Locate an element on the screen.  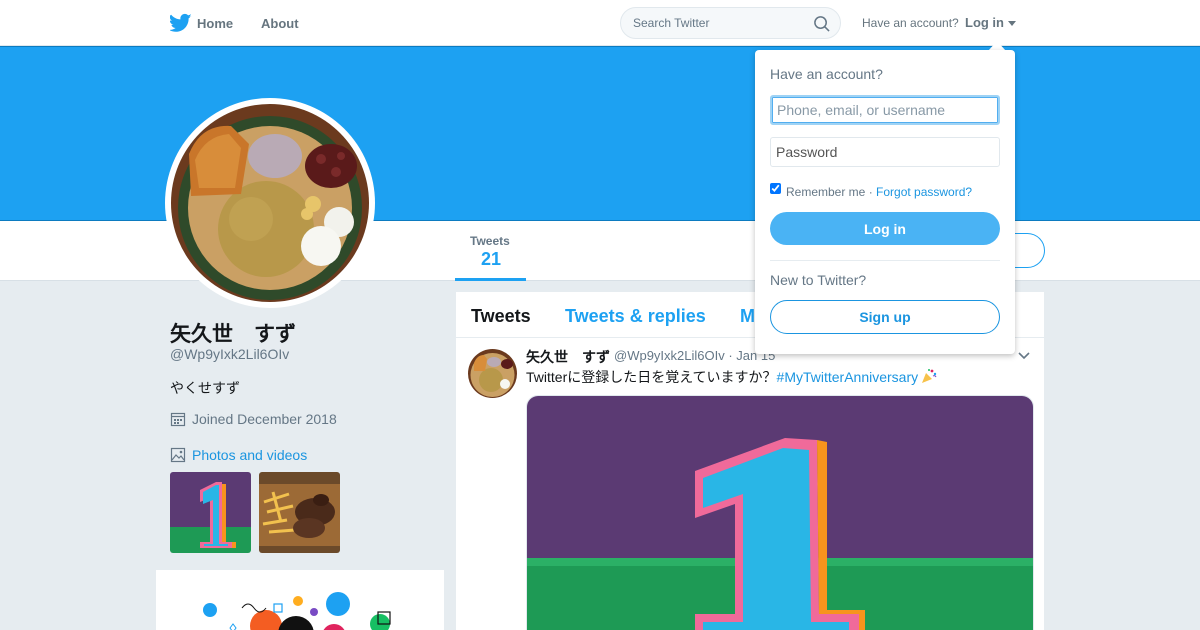
party-popper-icon is located at coordinates (929, 376).